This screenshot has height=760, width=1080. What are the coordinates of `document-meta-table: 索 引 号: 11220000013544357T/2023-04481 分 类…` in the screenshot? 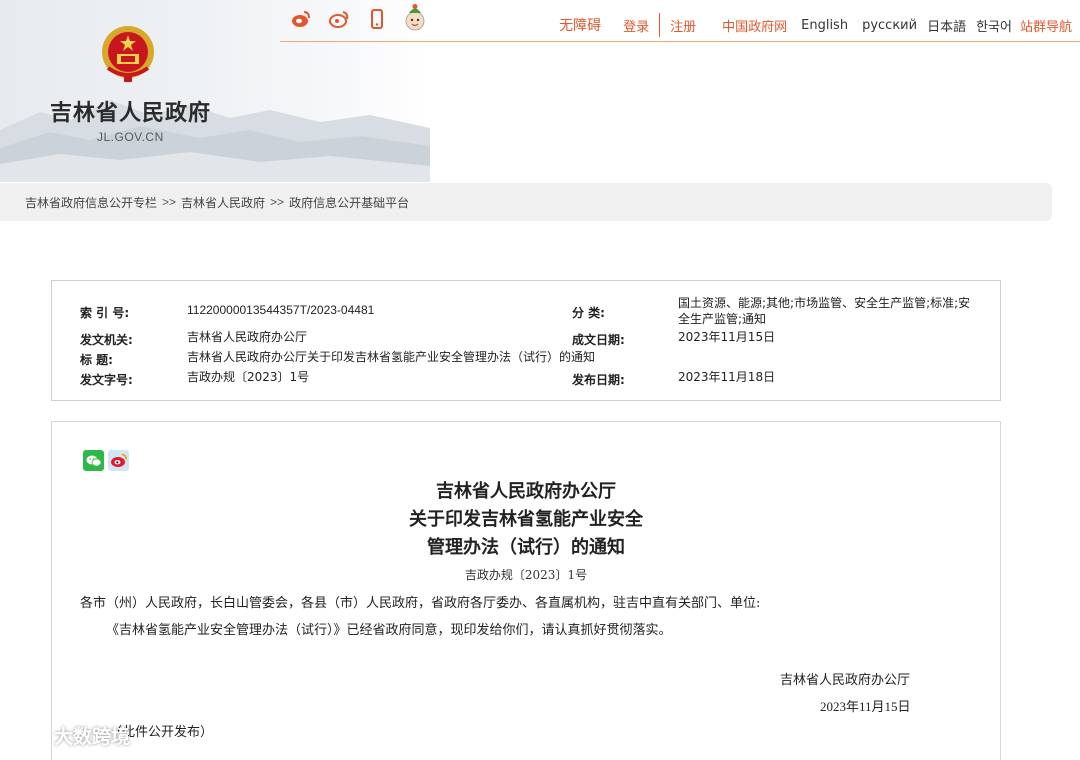 It's located at (526, 340).